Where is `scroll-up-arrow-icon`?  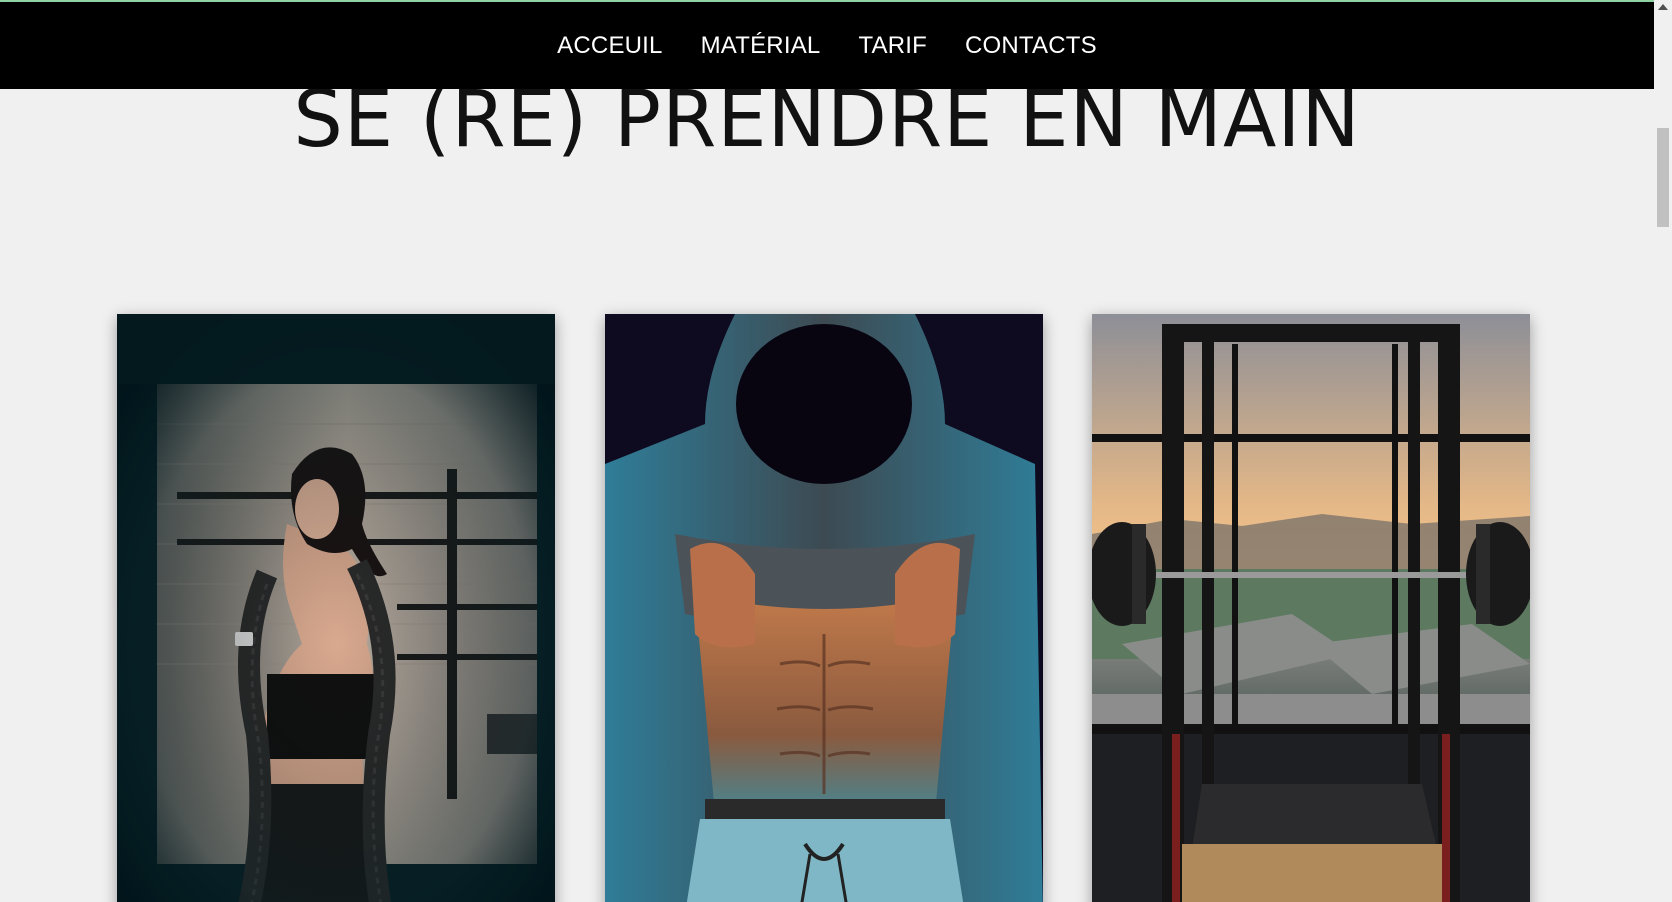
scroll-up-arrow-icon is located at coordinates (1663, 7).